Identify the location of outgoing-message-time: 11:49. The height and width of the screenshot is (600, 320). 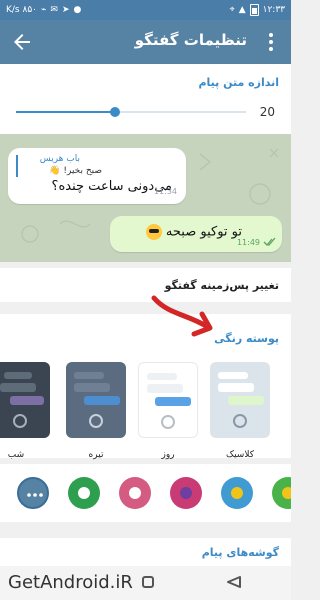
(248, 242).